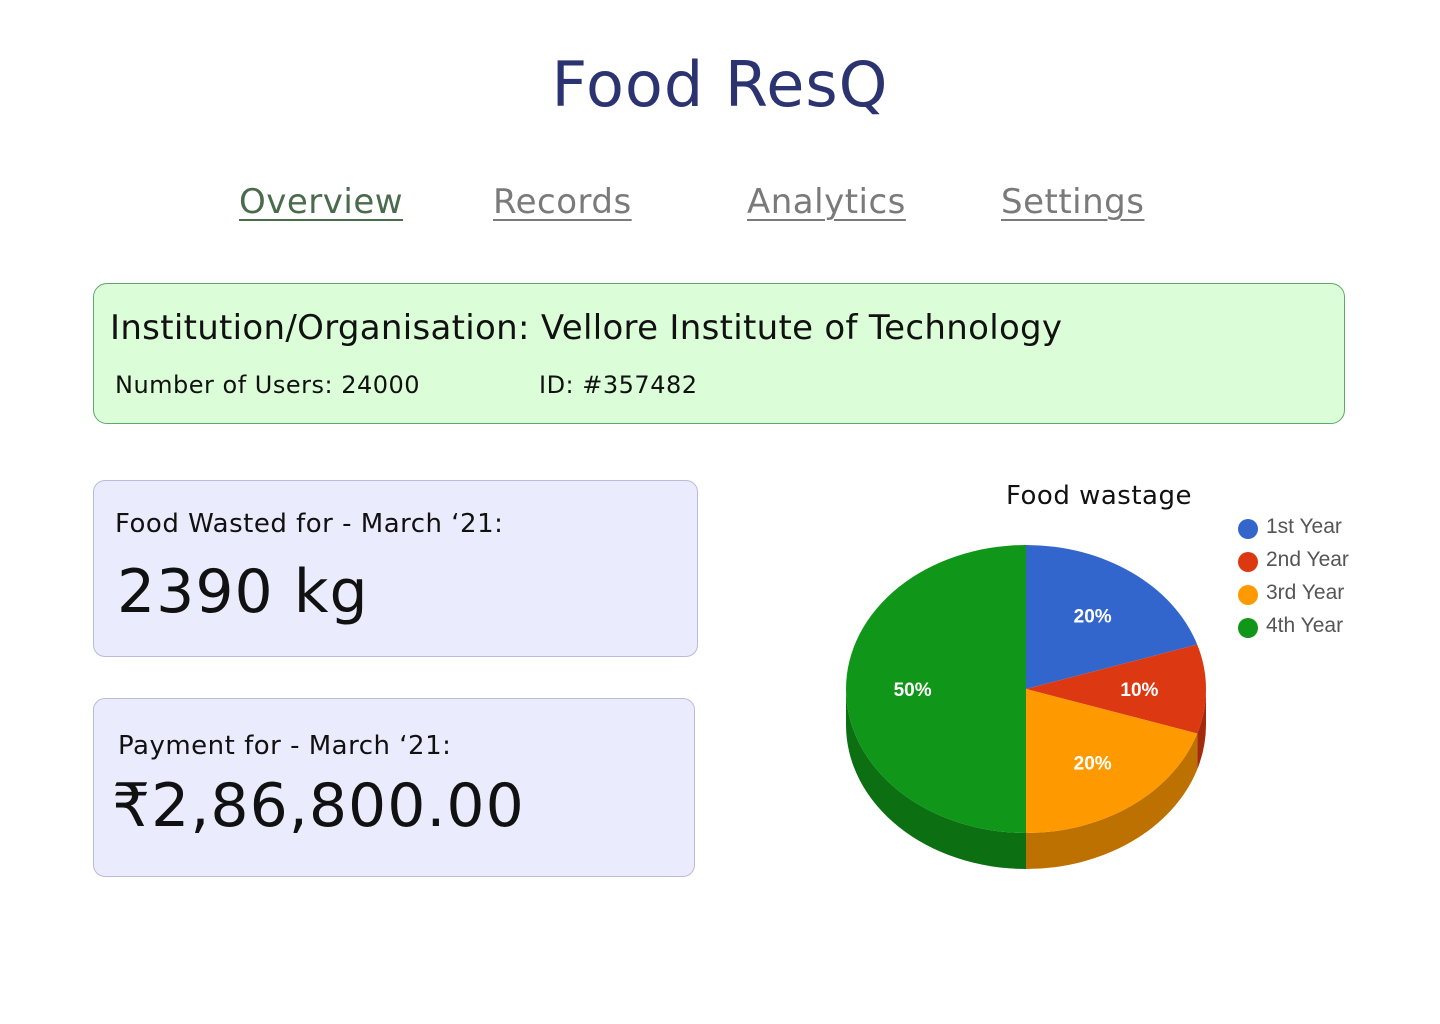 This screenshot has height=1024, width=1440. I want to click on pie-label-1st-year: 20%, so click(1093, 617).